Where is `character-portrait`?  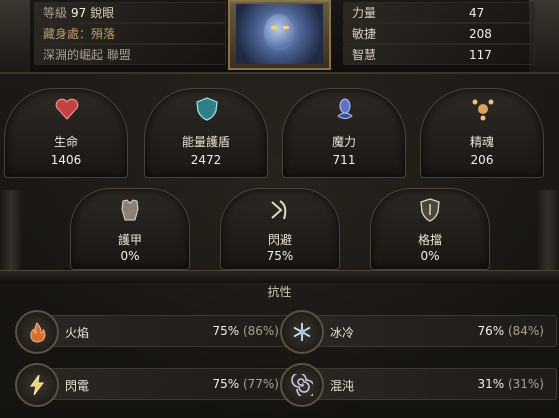 character-portrait is located at coordinates (279, 34).